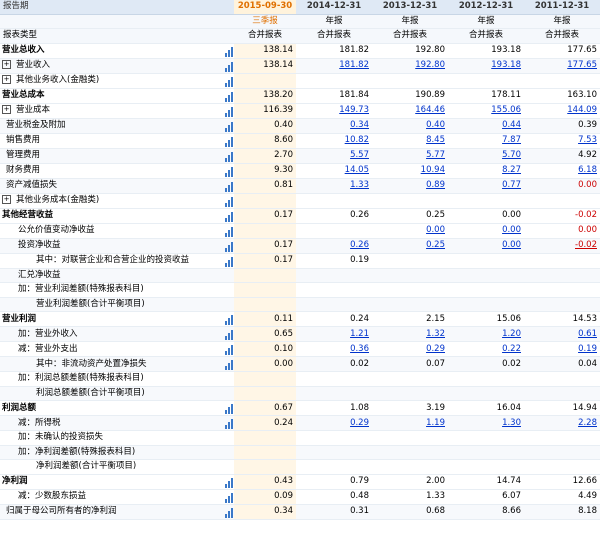 The image size is (600, 537). I want to click on value-link: 1.21, so click(359, 334).